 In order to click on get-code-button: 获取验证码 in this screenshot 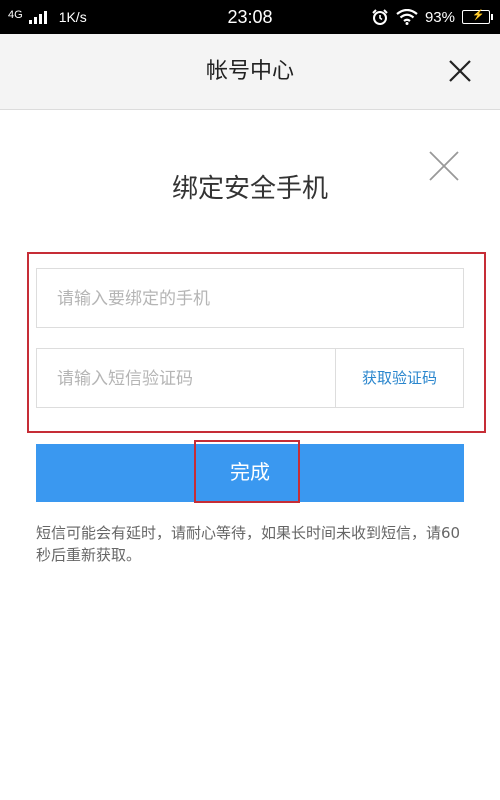, I will do `click(399, 378)`.